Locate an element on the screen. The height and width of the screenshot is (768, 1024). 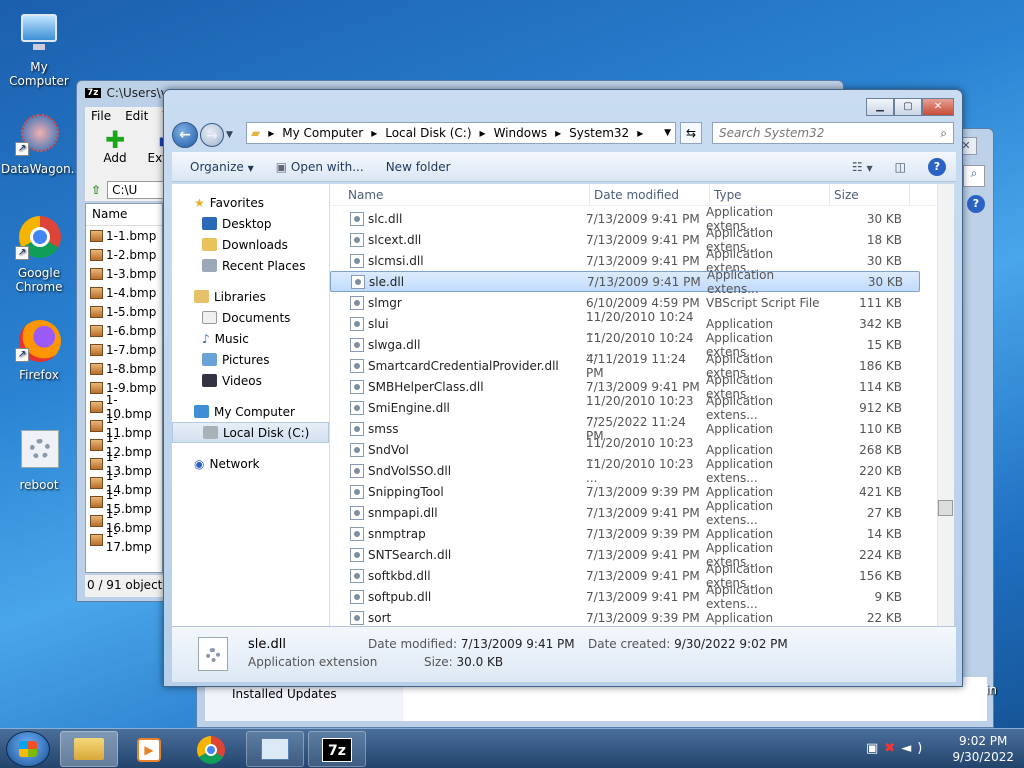
taskbar: ▶ 7z ▣✖◄) 9:02 PM 9/30/2022 is located at coordinates (512, 748).